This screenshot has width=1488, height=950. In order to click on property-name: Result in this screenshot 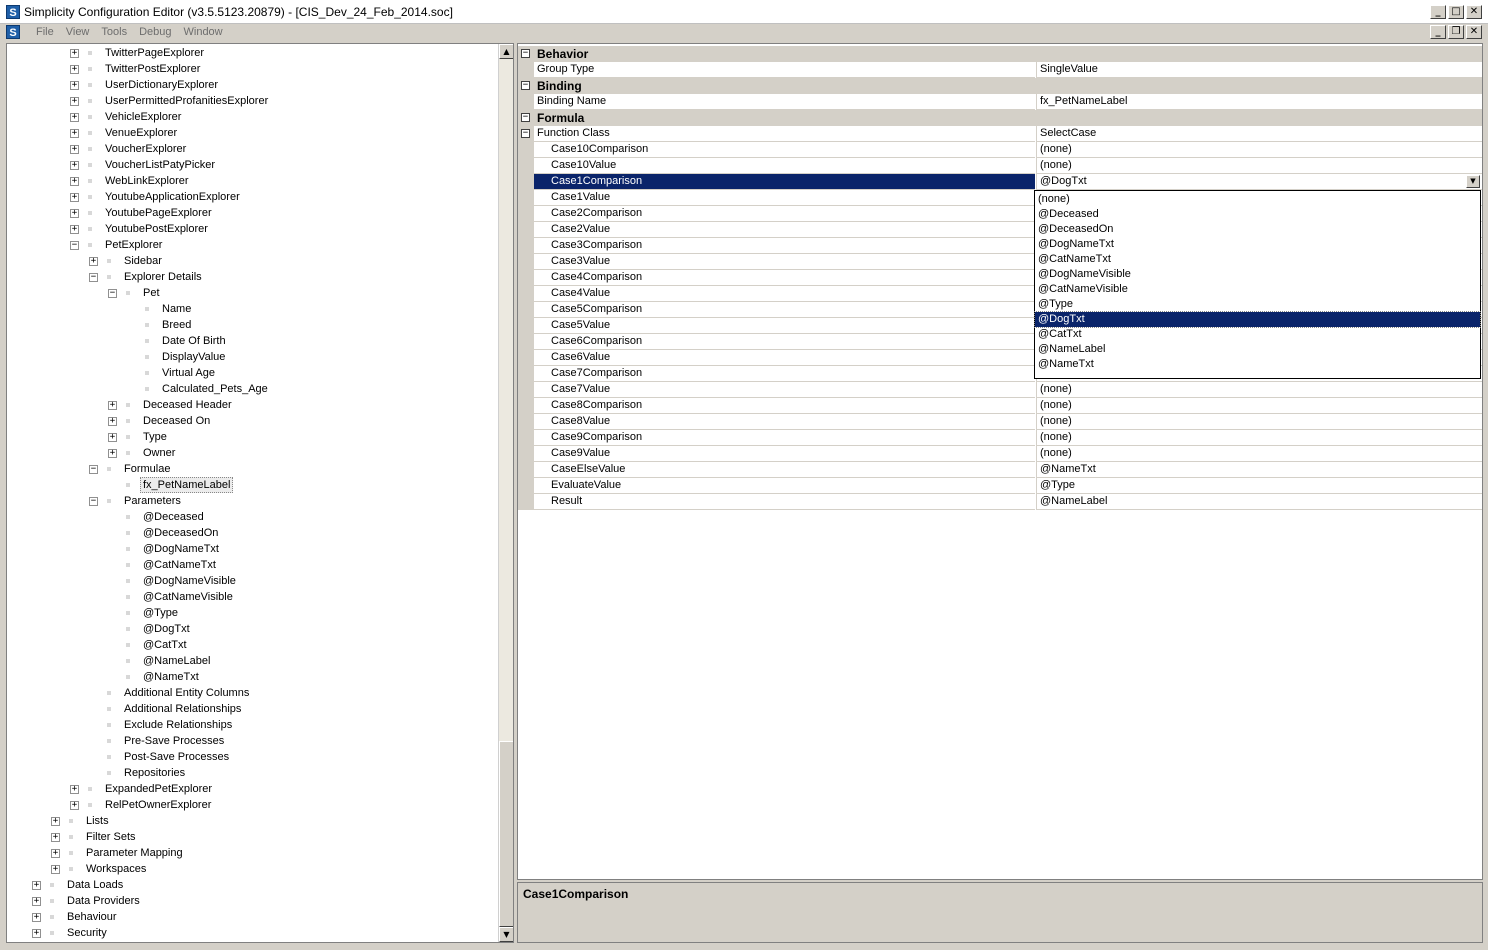, I will do `click(784, 502)`.